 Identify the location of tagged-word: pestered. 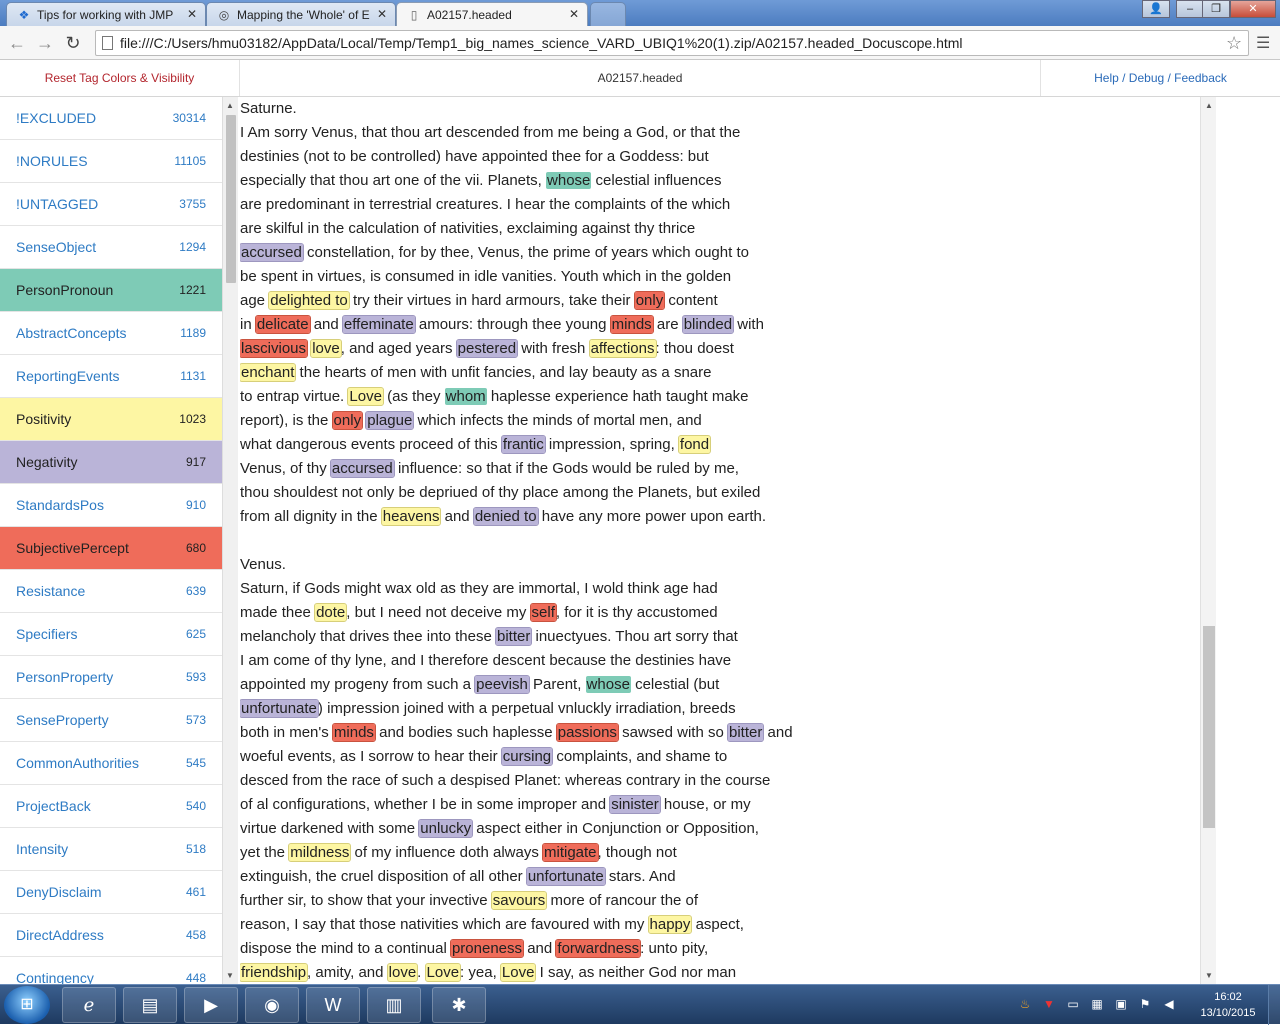
(487, 348).